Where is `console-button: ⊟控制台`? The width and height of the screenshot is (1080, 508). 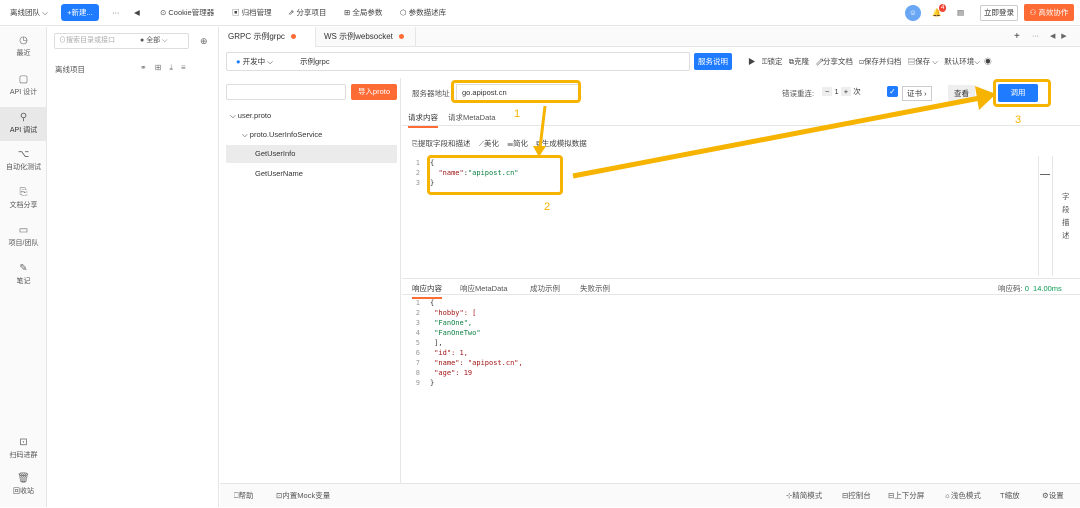 console-button: ⊟控制台 is located at coordinates (856, 496).